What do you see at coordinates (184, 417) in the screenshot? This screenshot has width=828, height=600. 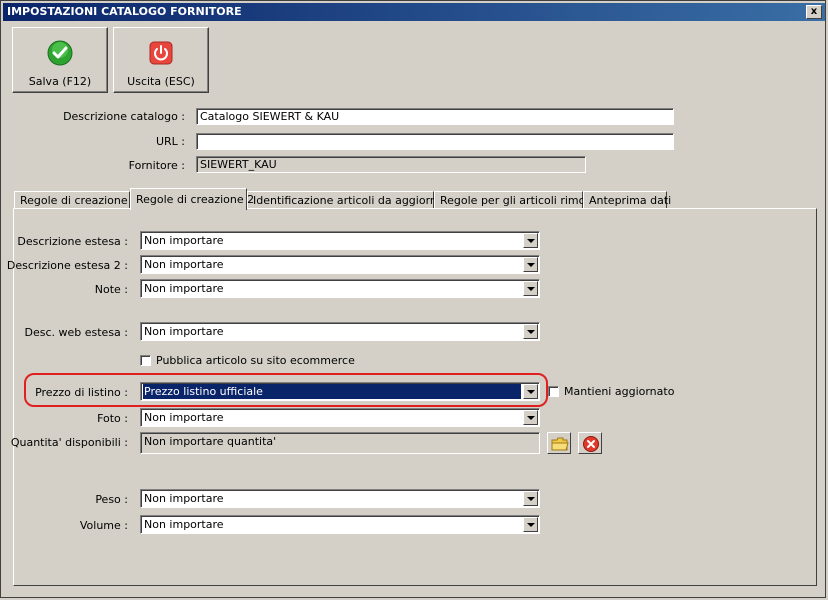 I see `foto-value: Non importare` at bounding box center [184, 417].